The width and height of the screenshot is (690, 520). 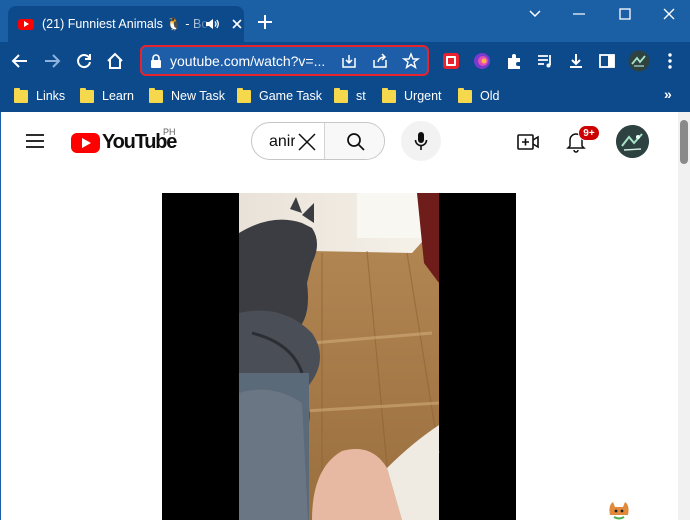 I want to click on extension-orb-icon, so click(x=482, y=61).